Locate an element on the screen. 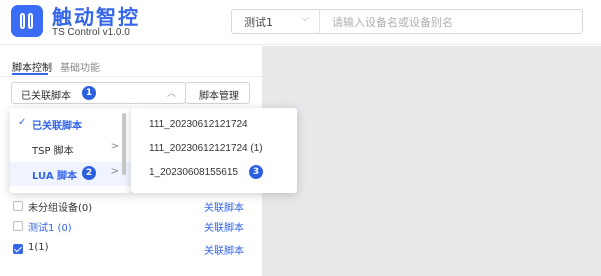 Image resolution: width=601 pixels, height=276 pixels. active-tab-indicator is located at coordinates (30, 74).